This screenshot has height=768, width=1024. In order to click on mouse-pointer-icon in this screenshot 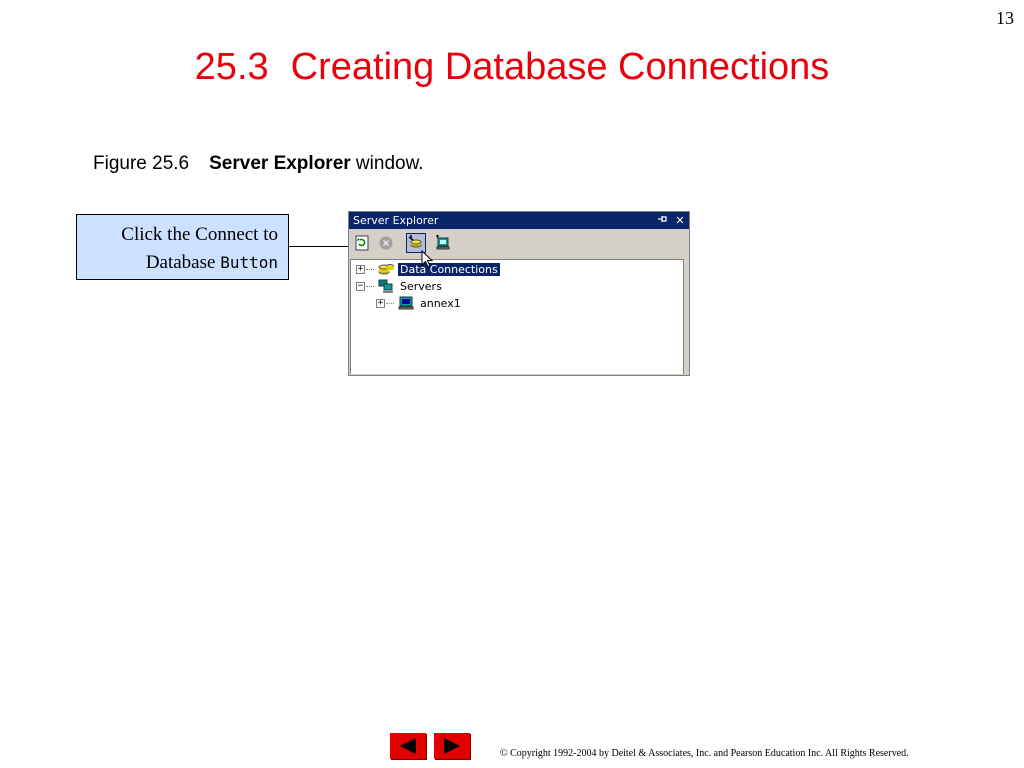, I will do `click(427, 259)`.